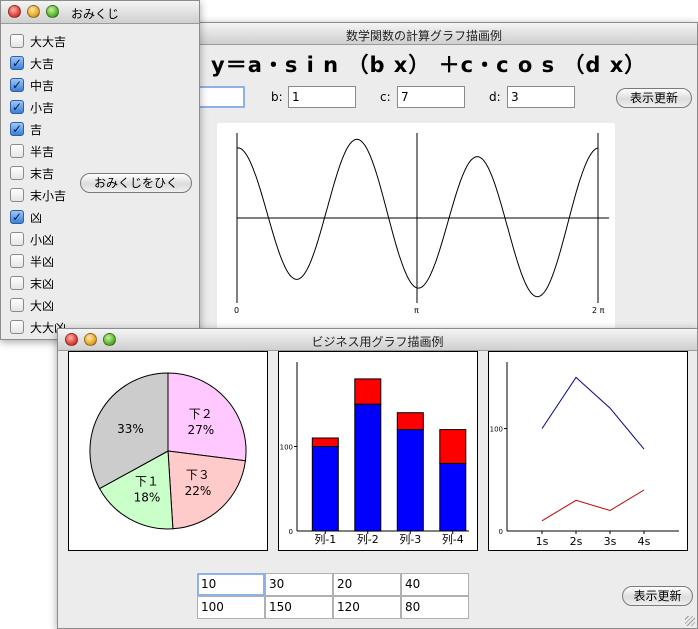  What do you see at coordinates (42, 63) in the screenshot?
I see `omikuji-option-label: 大吉` at bounding box center [42, 63].